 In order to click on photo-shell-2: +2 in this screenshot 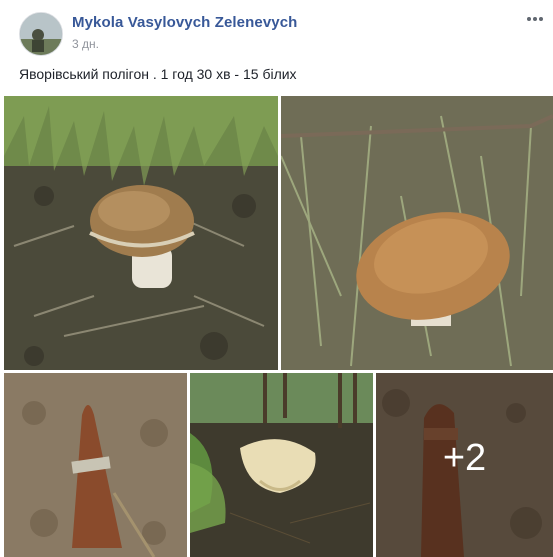, I will do `click(464, 465)`.